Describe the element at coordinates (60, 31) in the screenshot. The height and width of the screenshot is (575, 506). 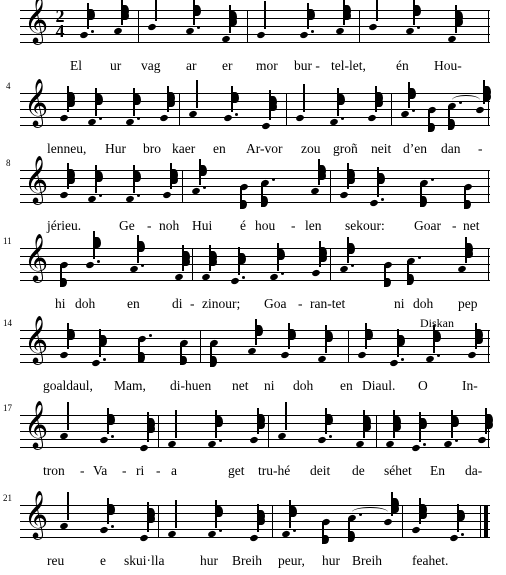
I see `time-sig-denominator: 4` at that location.